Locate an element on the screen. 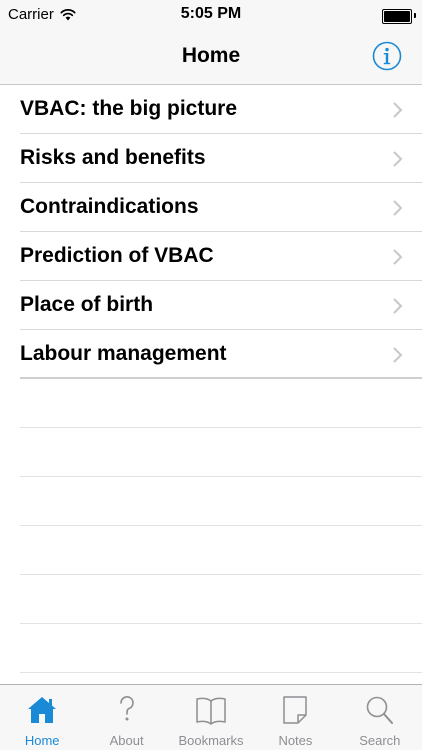 The width and height of the screenshot is (422, 750). status-bar: Carrier 5:05 PM is located at coordinates (211, 15).